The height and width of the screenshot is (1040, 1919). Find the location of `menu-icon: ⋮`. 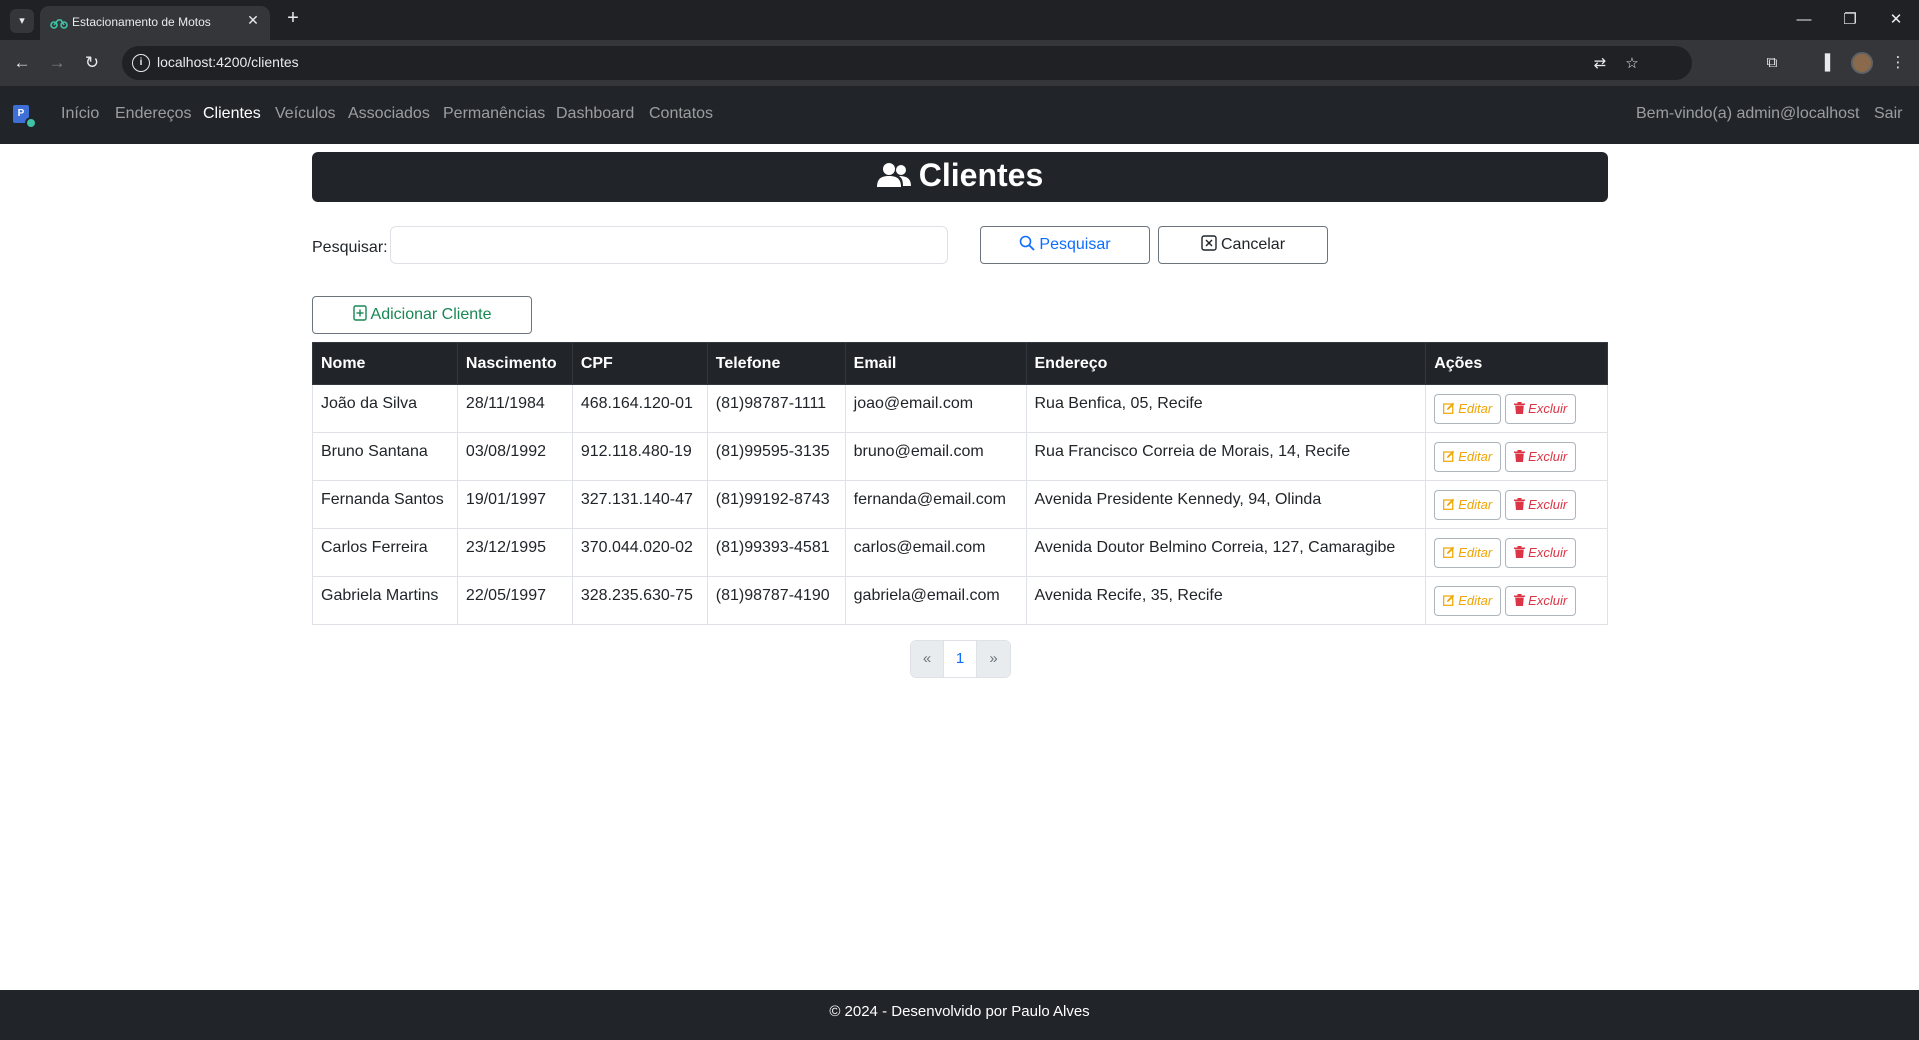

menu-icon: ⋮ is located at coordinates (1898, 63).